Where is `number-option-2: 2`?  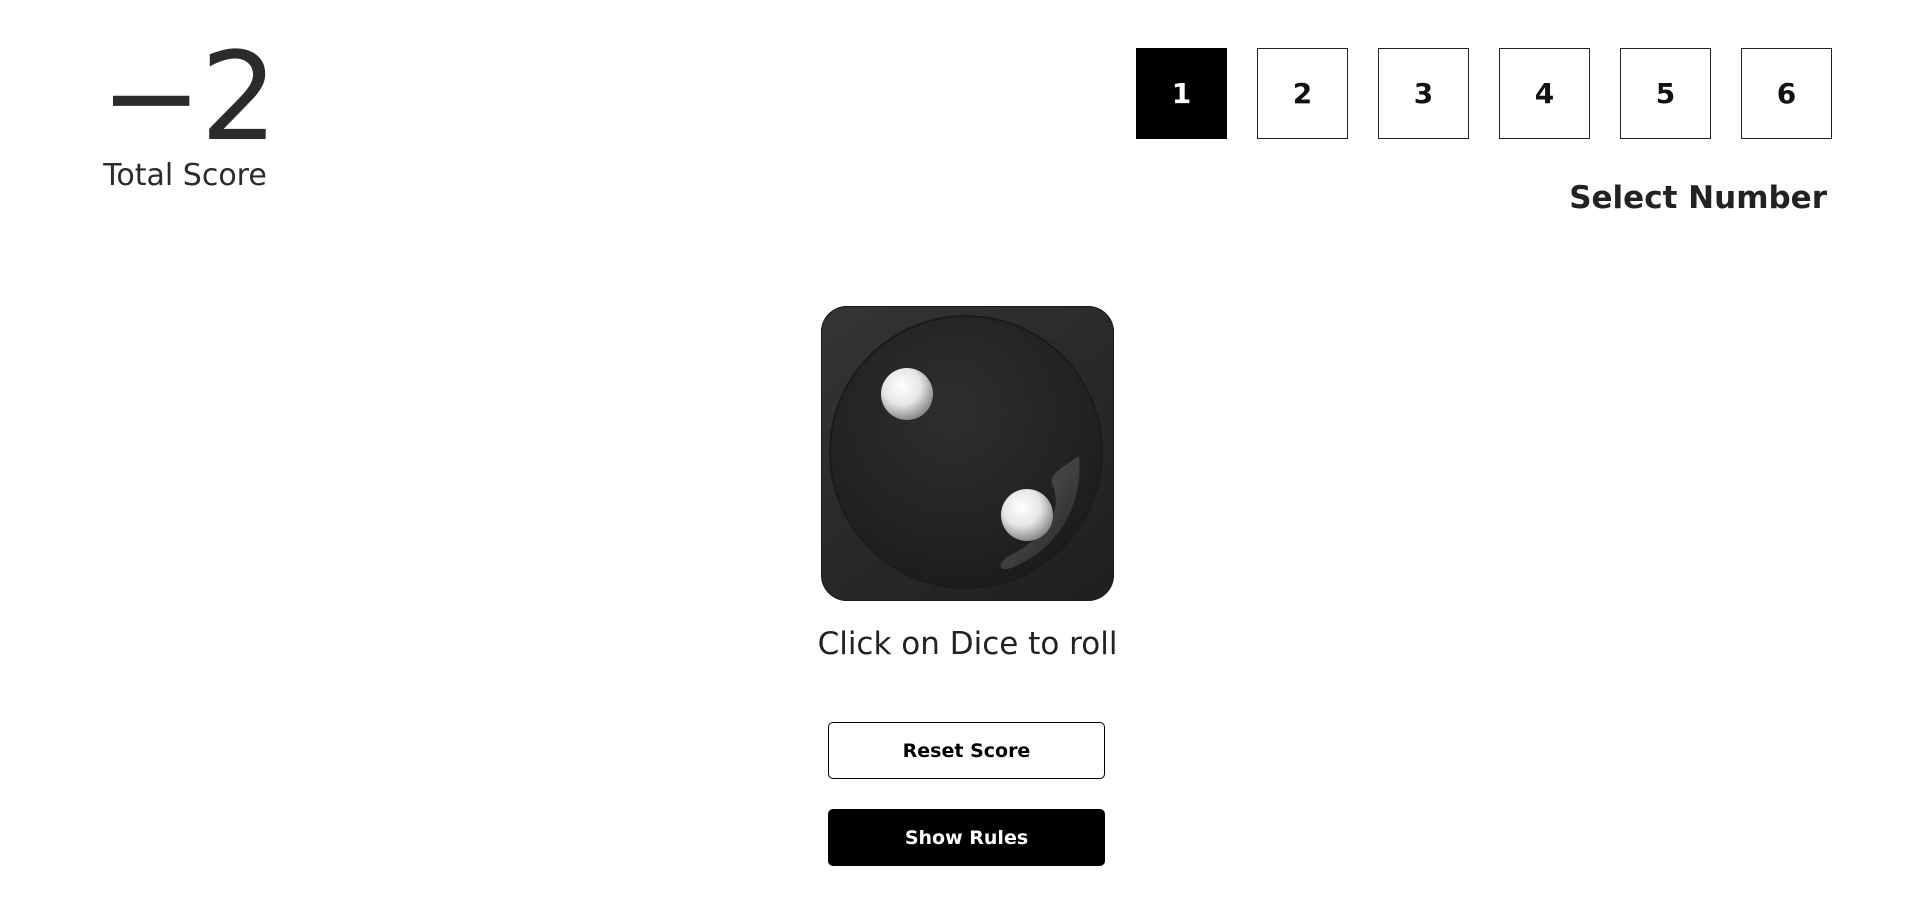
number-option-2: 2 is located at coordinates (1302, 93).